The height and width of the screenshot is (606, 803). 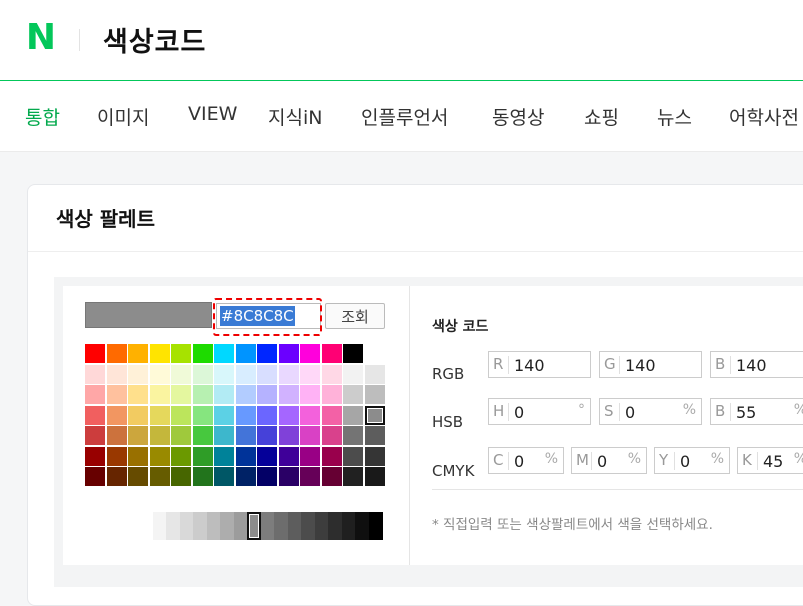 What do you see at coordinates (601, 116) in the screenshot?
I see `tab-shopping: 쇼핑` at bounding box center [601, 116].